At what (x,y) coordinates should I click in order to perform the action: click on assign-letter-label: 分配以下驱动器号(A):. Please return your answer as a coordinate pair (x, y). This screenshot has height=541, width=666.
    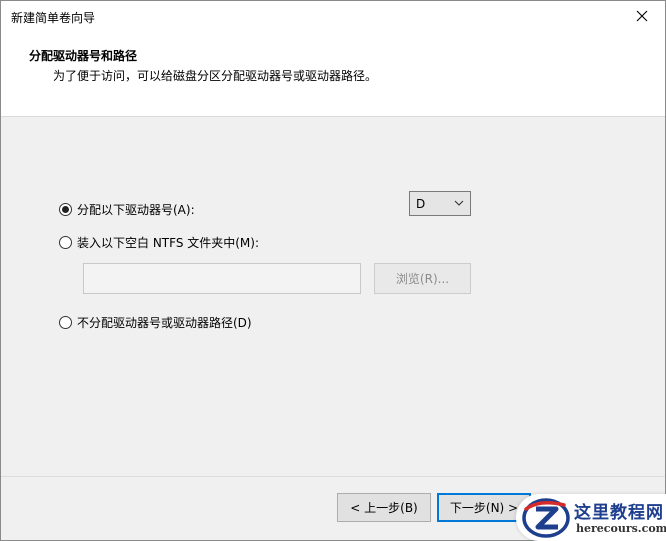
    Looking at the image, I should click on (136, 210).